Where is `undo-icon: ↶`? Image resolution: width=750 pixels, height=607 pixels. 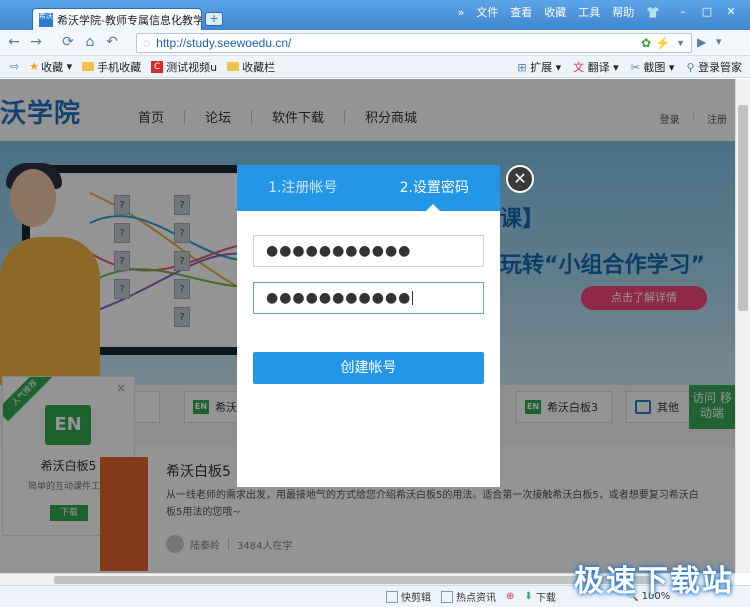
undo-icon: ↶ is located at coordinates (112, 42).